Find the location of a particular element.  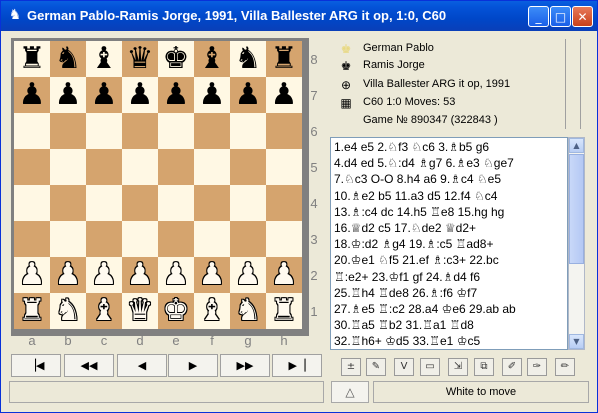

square-g3 is located at coordinates (248, 239).